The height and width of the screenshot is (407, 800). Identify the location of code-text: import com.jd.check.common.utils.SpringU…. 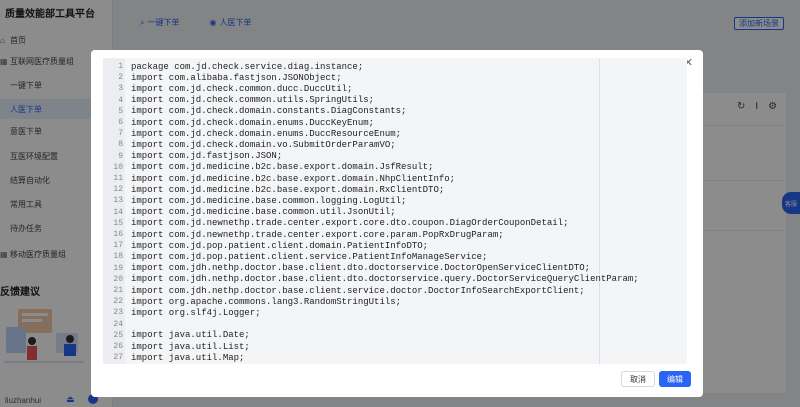
(253, 100).